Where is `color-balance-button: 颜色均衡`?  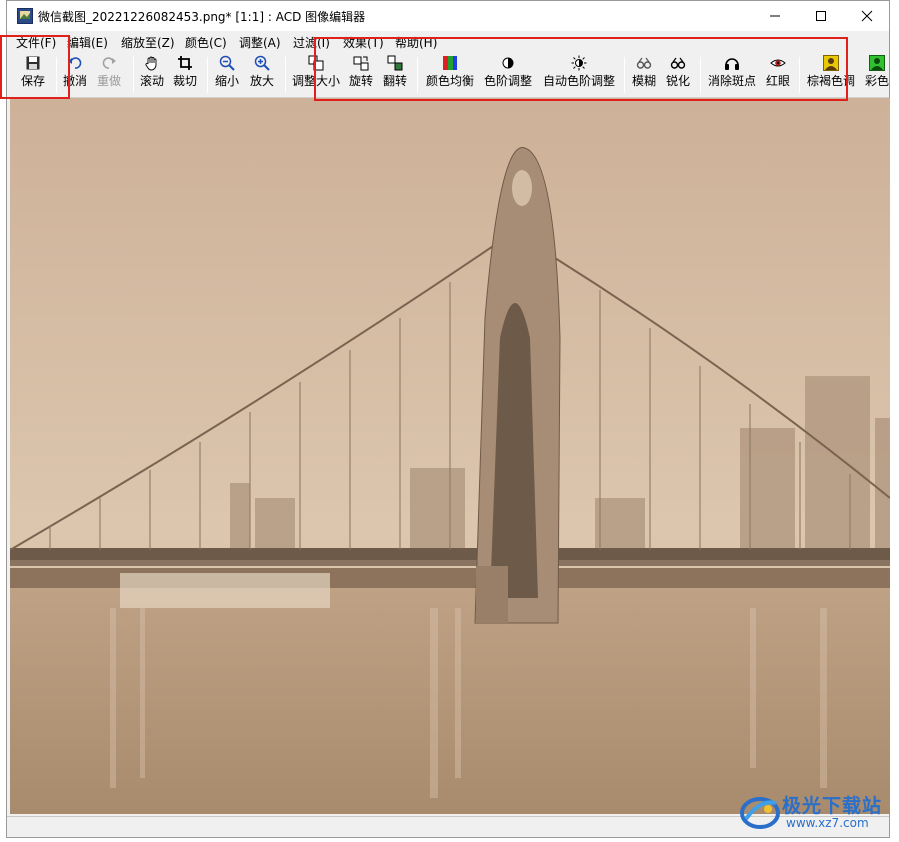
color-balance-button: 颜色均衡 is located at coordinates (450, 75).